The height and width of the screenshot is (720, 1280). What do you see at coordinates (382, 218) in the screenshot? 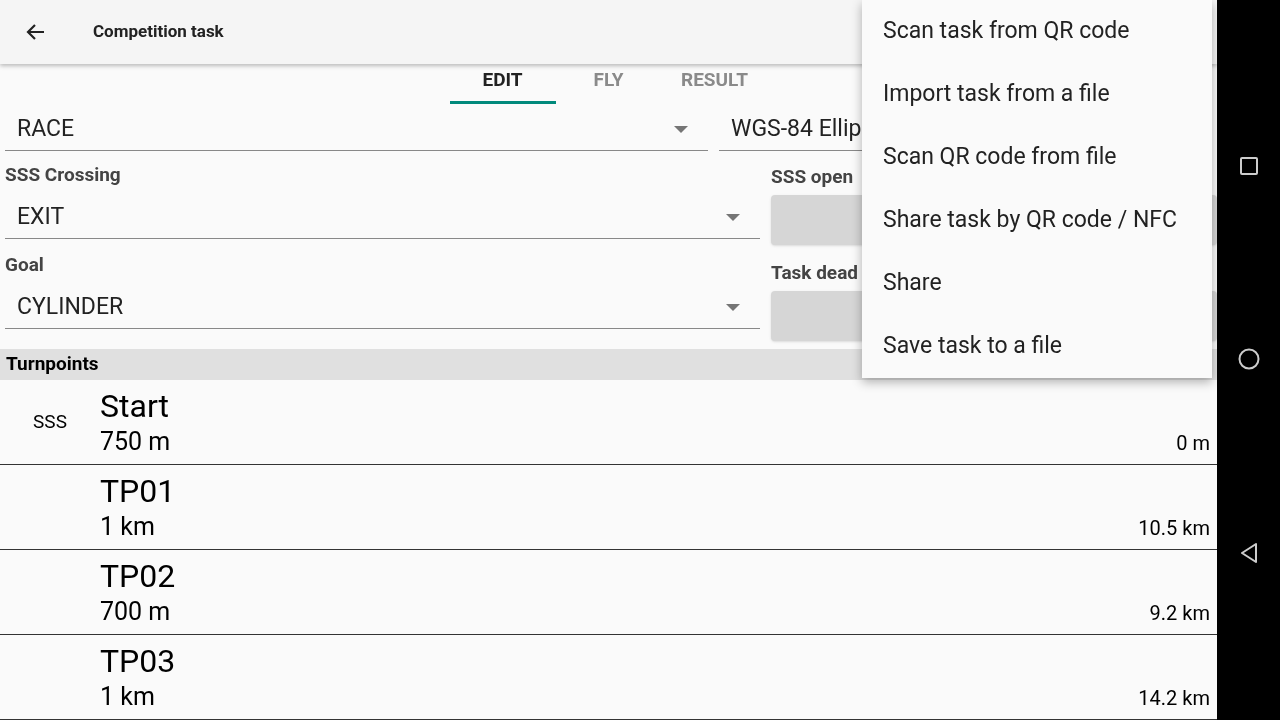
I see `dropdown-field: EXIT` at bounding box center [382, 218].